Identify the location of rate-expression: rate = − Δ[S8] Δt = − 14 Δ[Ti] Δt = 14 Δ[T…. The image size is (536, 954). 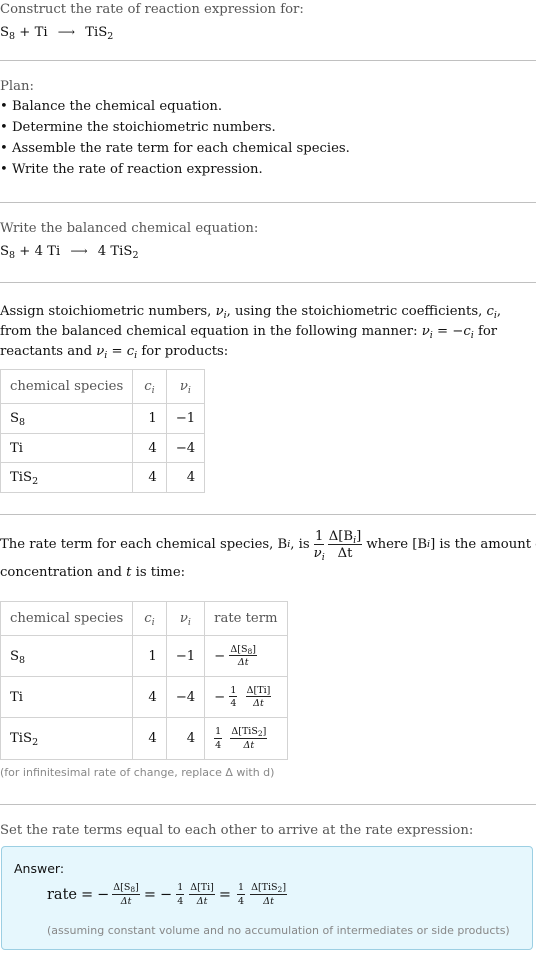
(167, 894).